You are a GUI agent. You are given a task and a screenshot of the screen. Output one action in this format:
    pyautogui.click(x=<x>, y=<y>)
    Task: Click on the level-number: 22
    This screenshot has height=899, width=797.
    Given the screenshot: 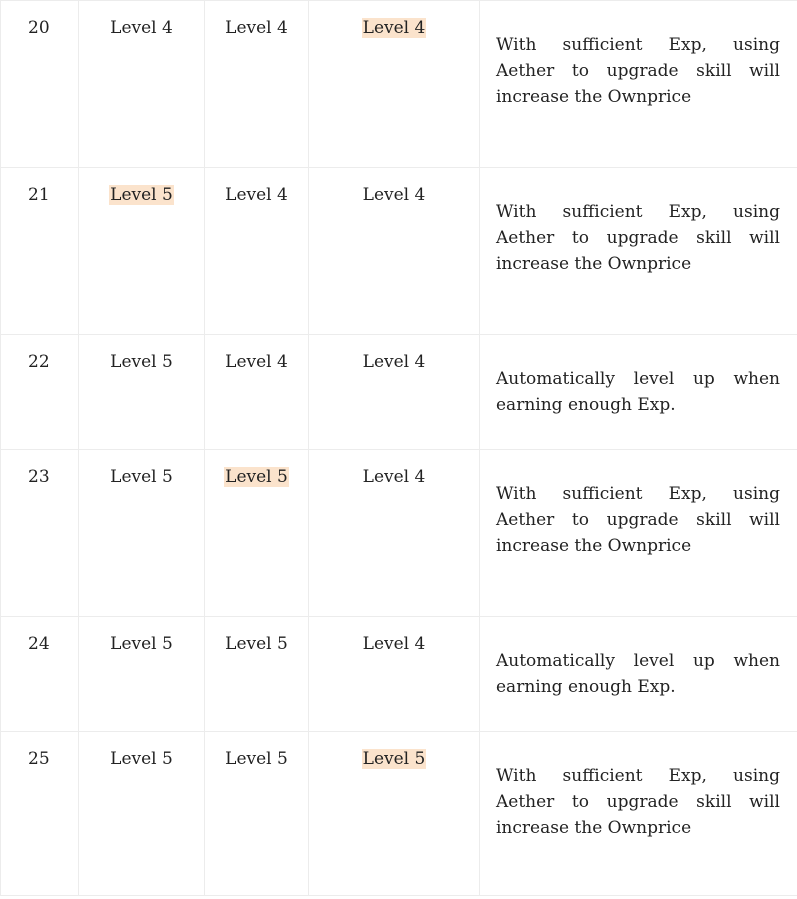 What is the action you would take?
    pyautogui.click(x=39, y=392)
    